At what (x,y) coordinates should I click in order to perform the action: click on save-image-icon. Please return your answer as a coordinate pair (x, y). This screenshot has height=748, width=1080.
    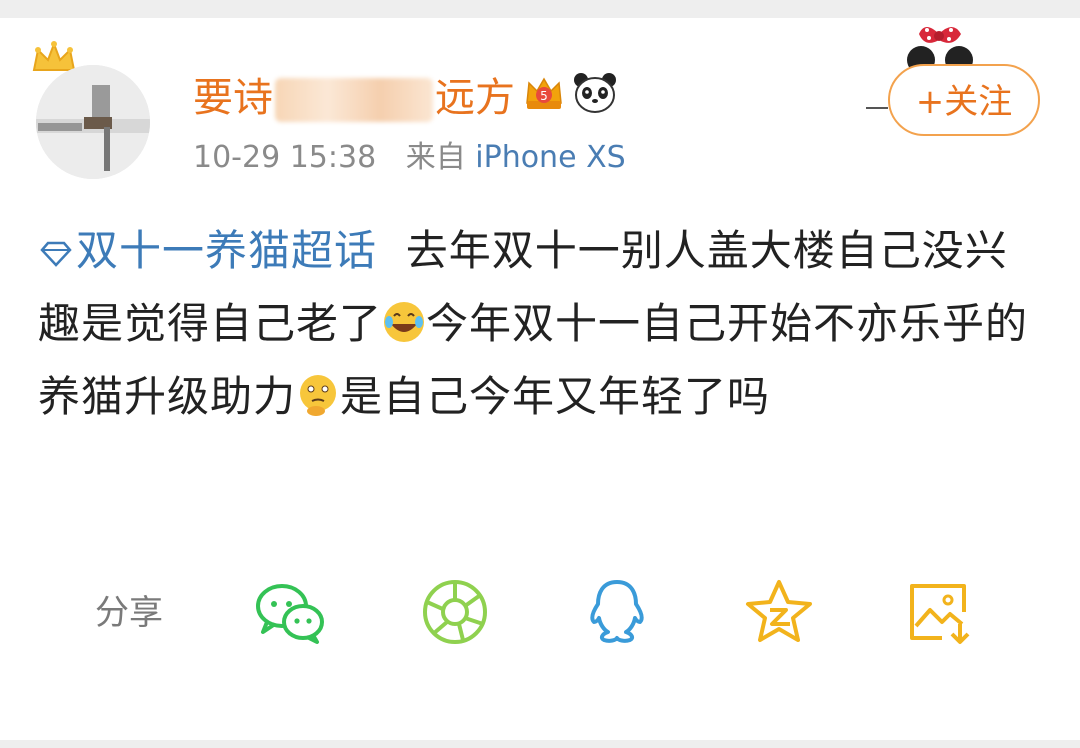
    Looking at the image, I should click on (941, 612).